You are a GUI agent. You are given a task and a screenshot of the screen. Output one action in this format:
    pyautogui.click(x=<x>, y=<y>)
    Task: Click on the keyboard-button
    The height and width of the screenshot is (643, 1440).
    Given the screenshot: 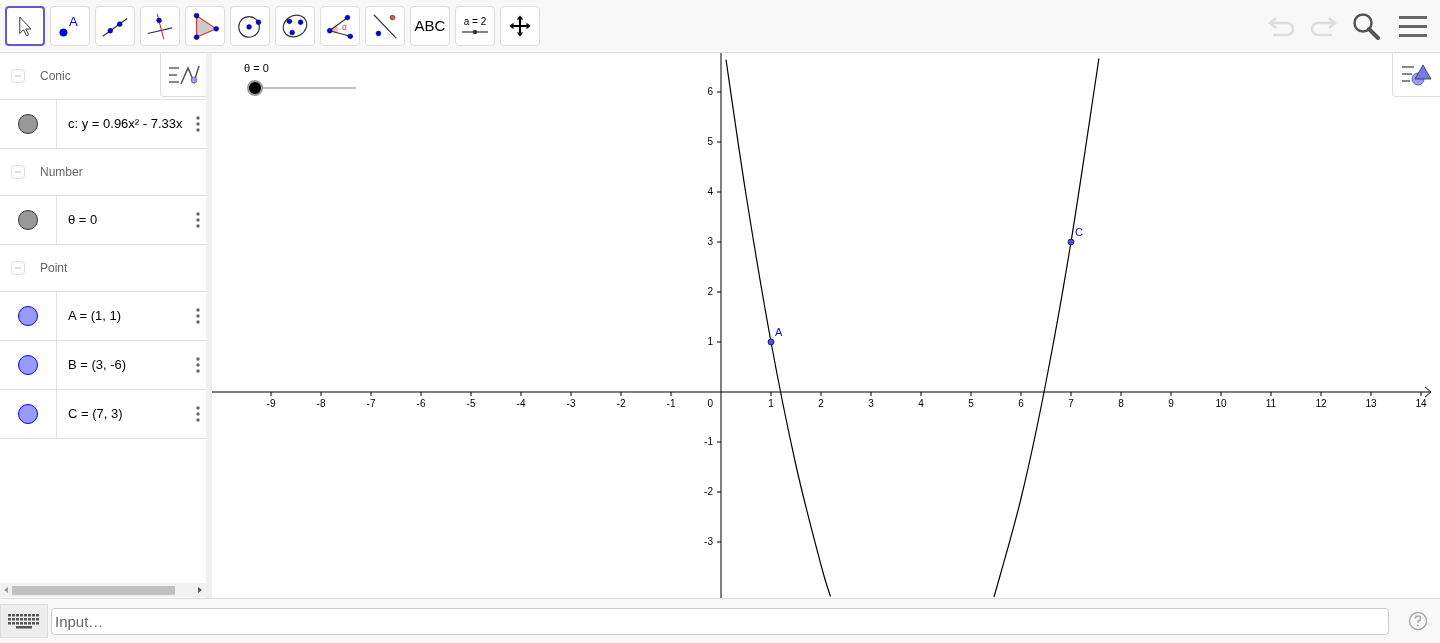 What is the action you would take?
    pyautogui.click(x=24, y=621)
    